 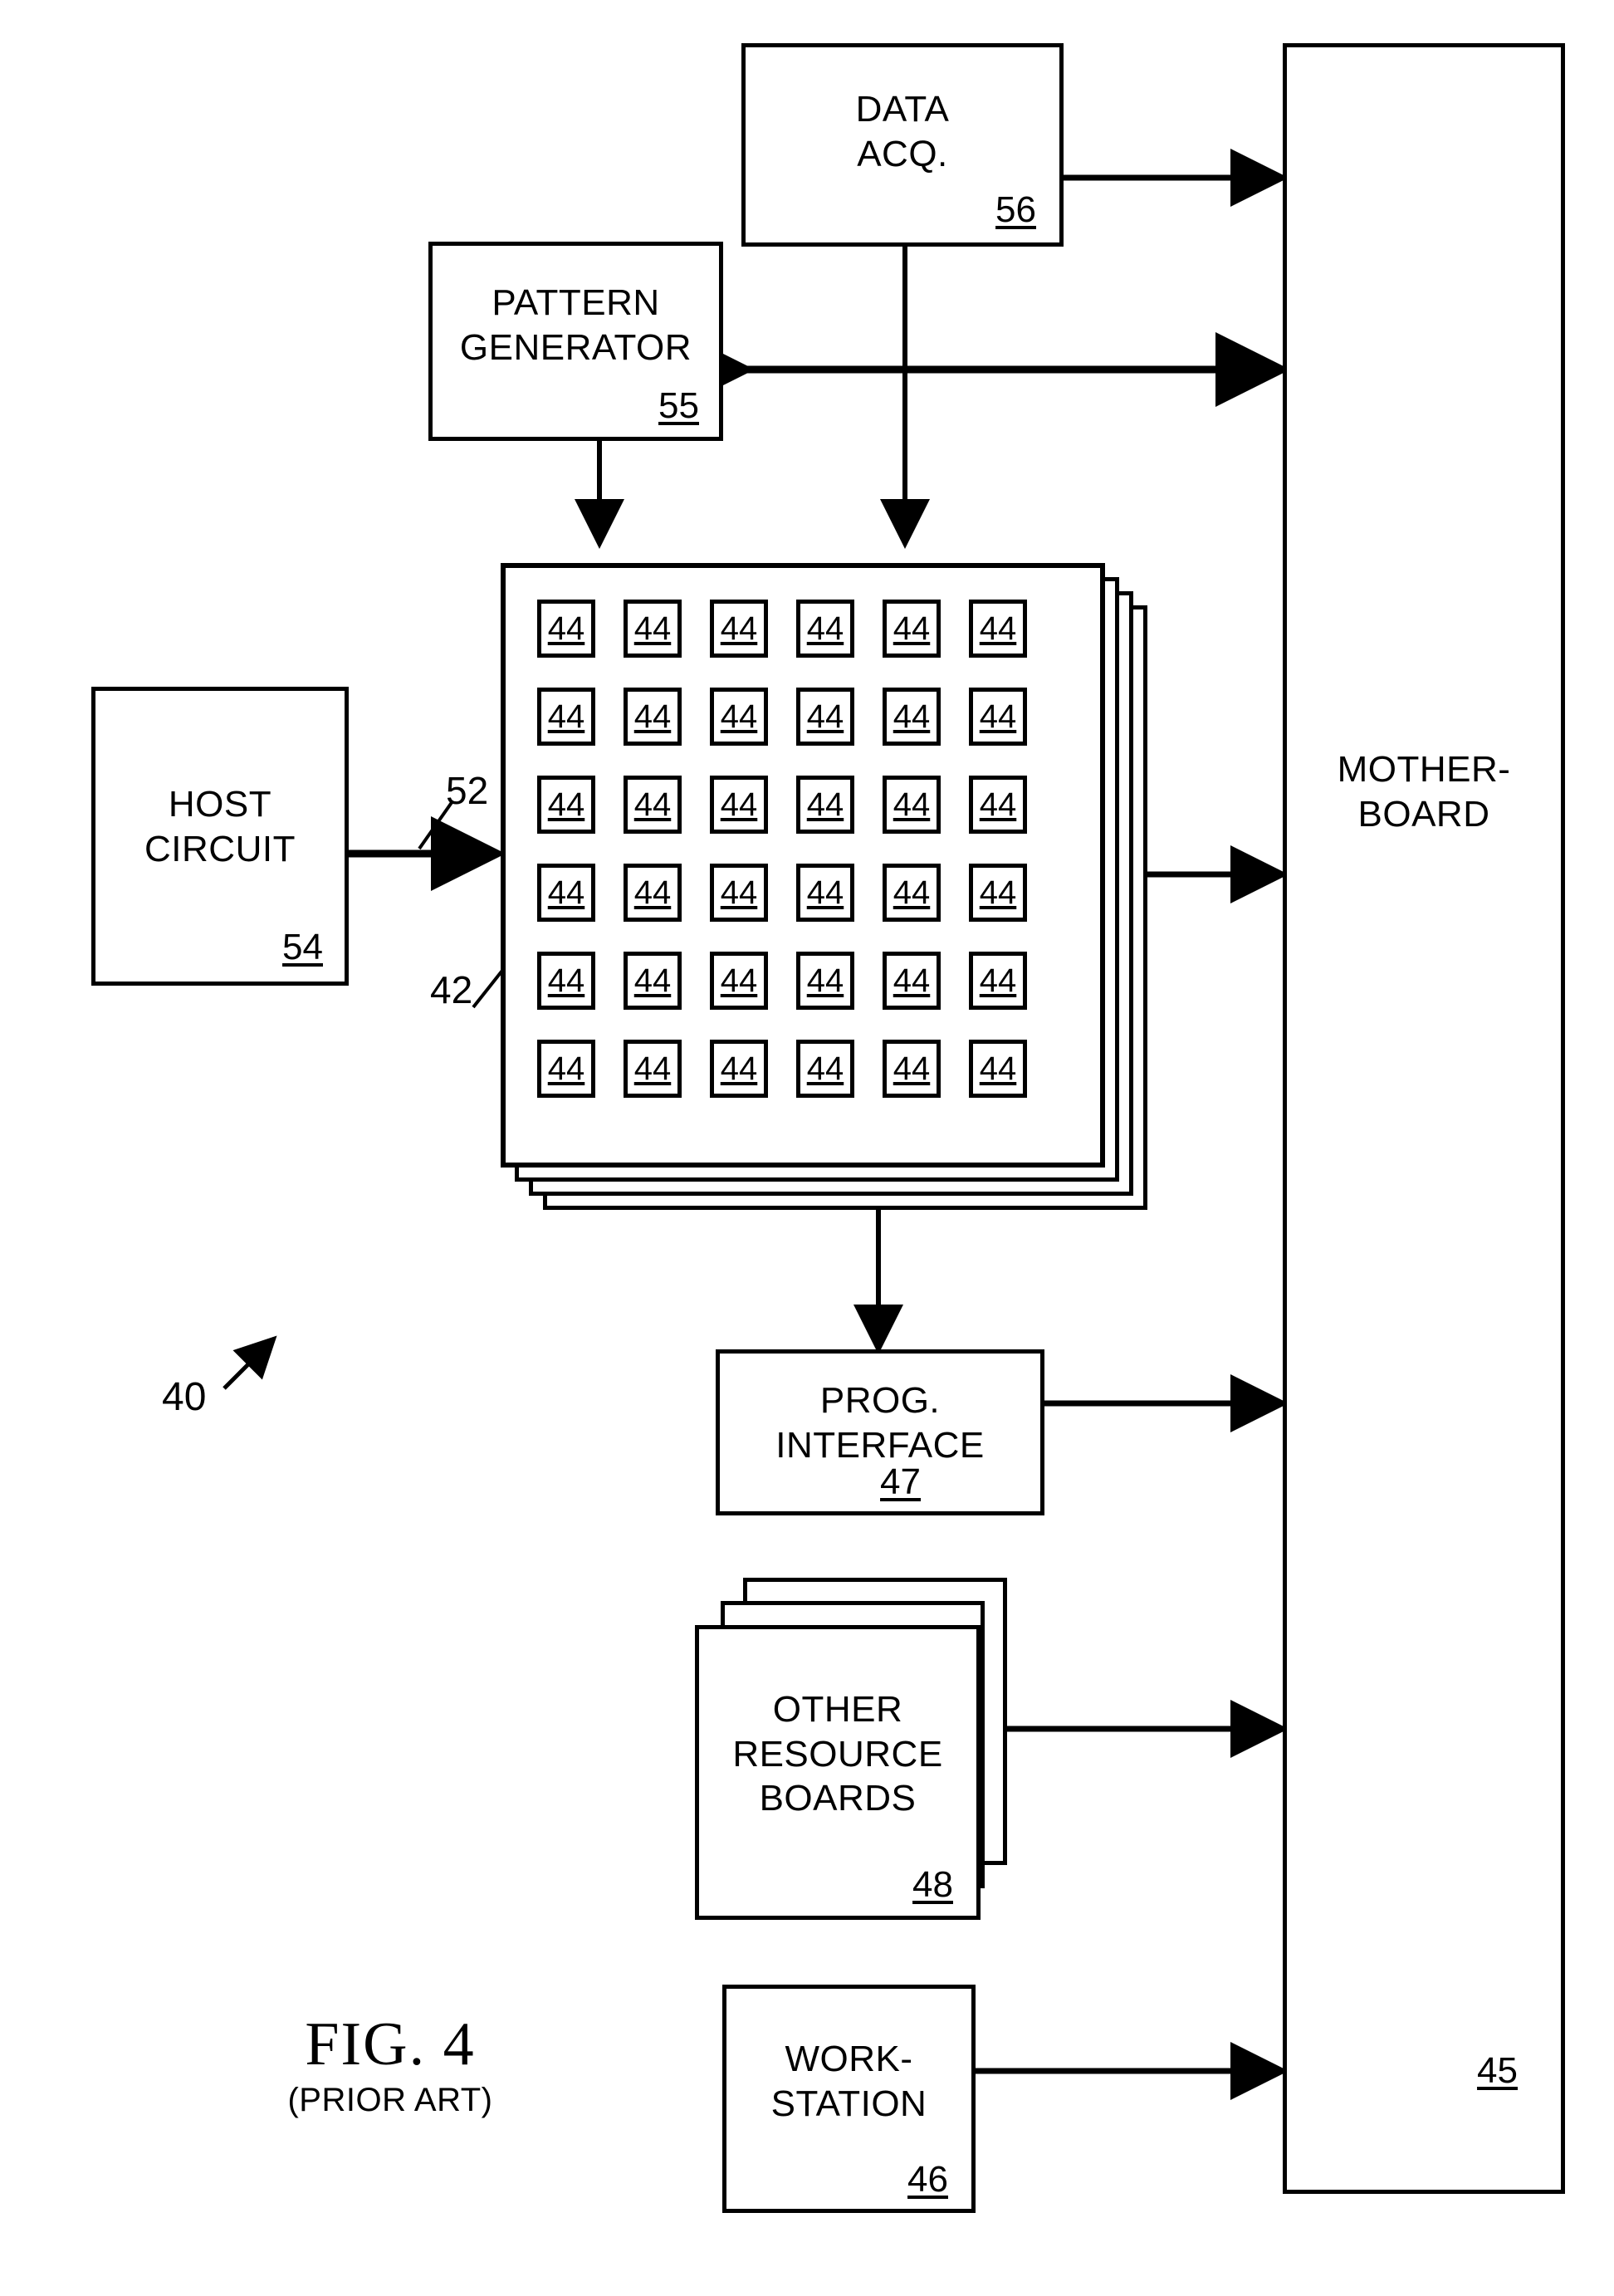 I want to click on figure-caption: FIG. 4 (PRIOR ART), so click(x=391, y=2066).